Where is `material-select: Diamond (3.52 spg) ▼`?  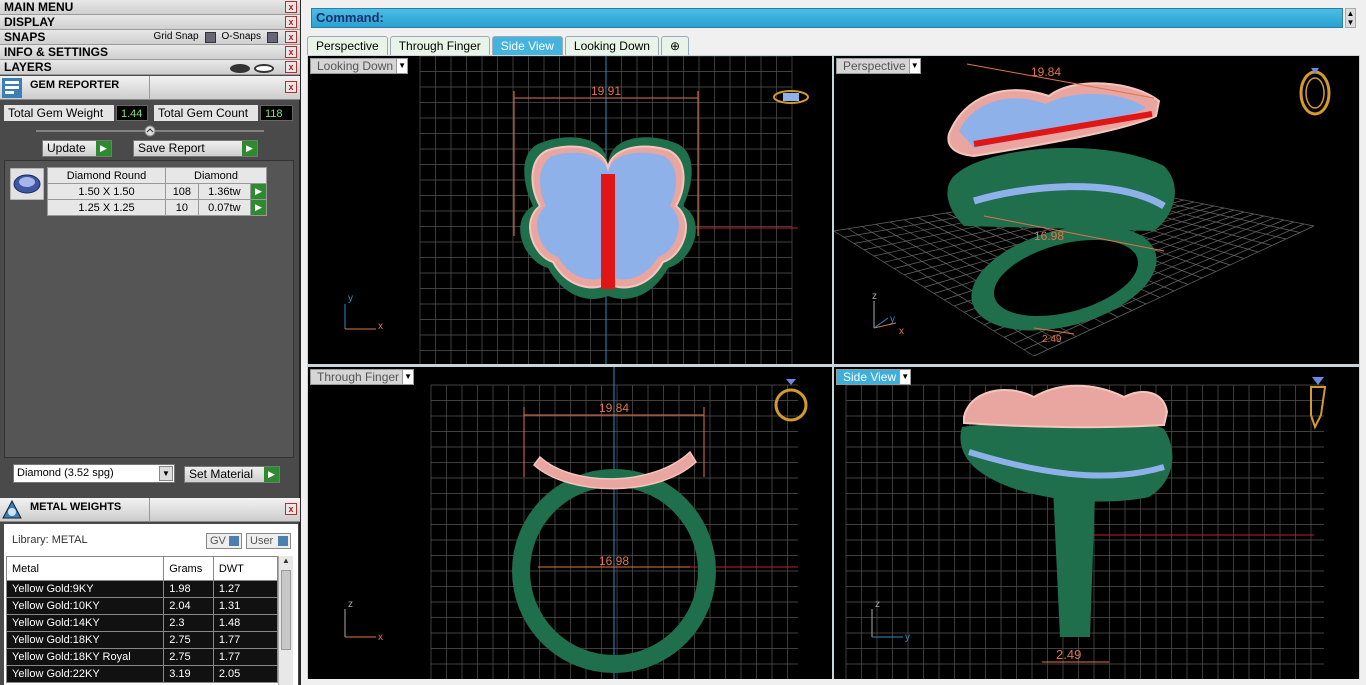
material-select: Diamond (3.52 spg) ▼ is located at coordinates (94, 473).